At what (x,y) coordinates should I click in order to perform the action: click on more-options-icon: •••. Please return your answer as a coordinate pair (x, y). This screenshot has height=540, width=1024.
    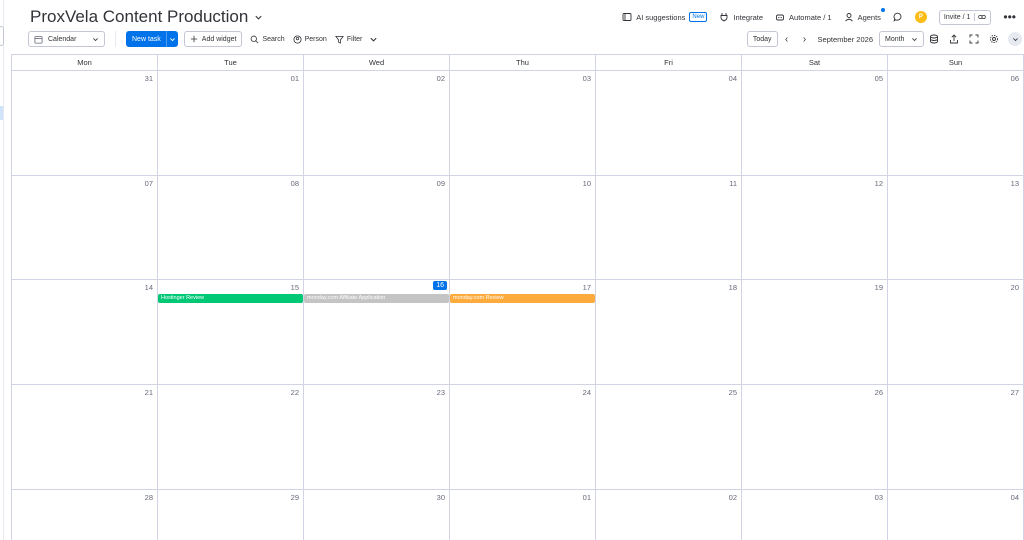
    Looking at the image, I should click on (1009, 17).